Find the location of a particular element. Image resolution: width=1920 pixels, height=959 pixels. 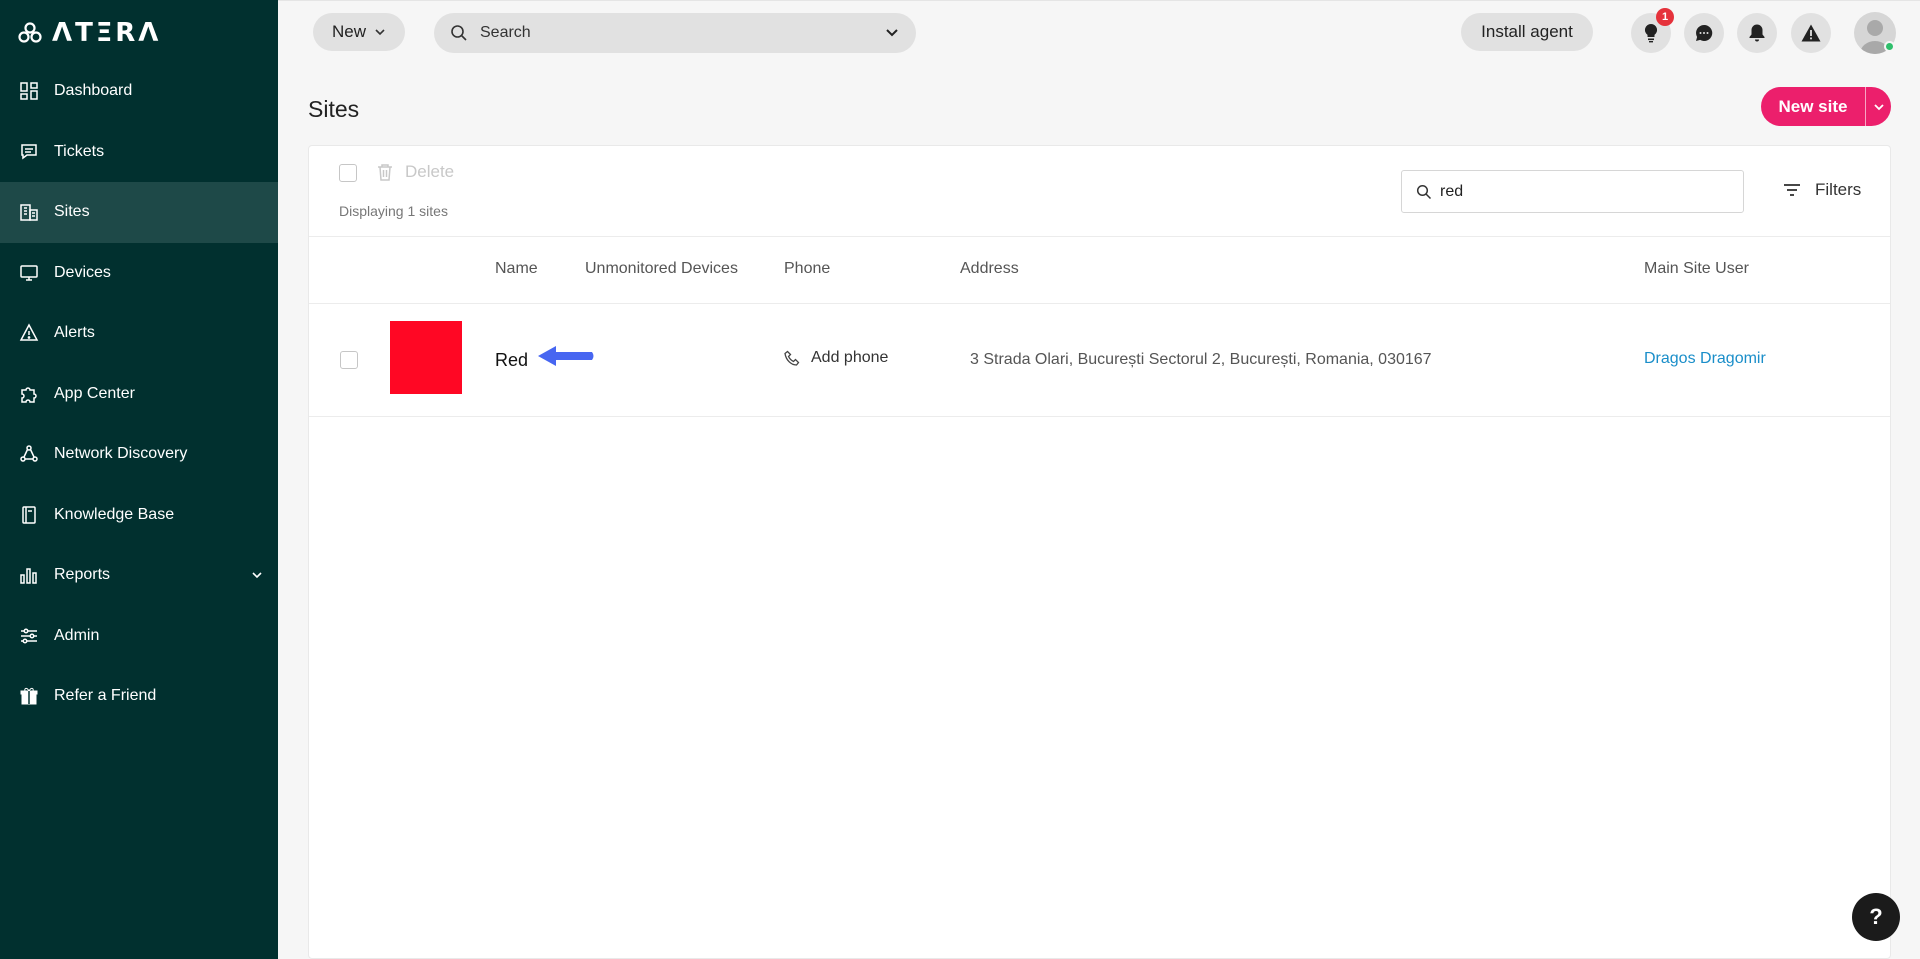

ticket-icon is located at coordinates (29, 152).